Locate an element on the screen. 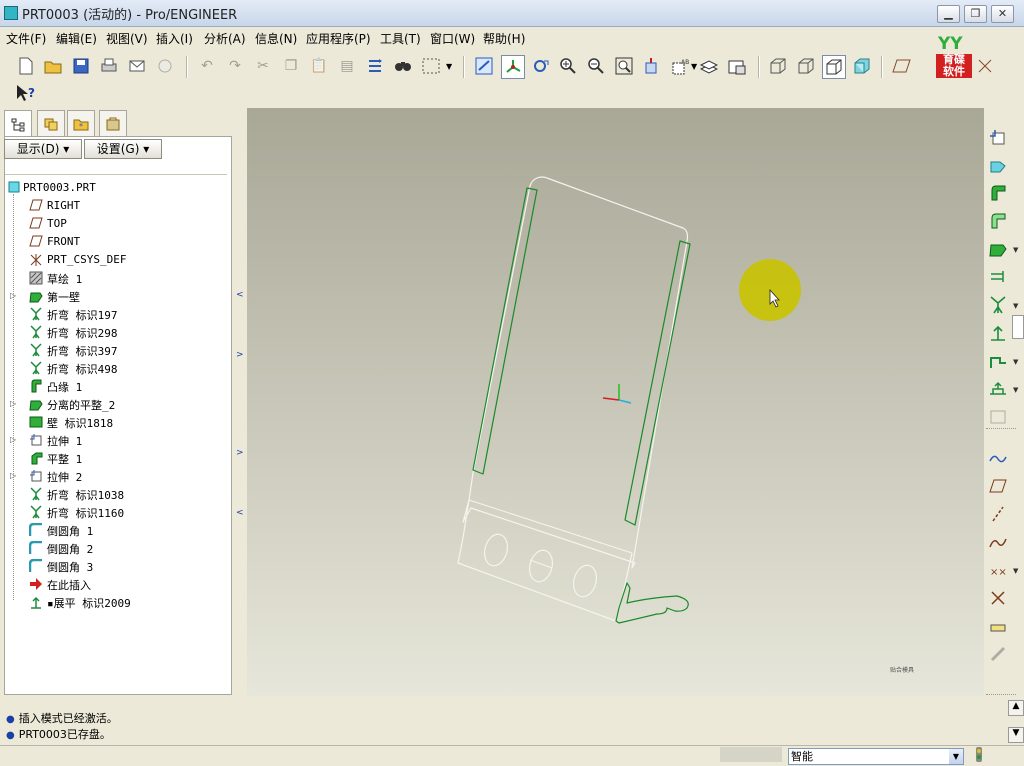 This screenshot has width=1024, height=766. tree-item: TOP is located at coordinates (117, 224).